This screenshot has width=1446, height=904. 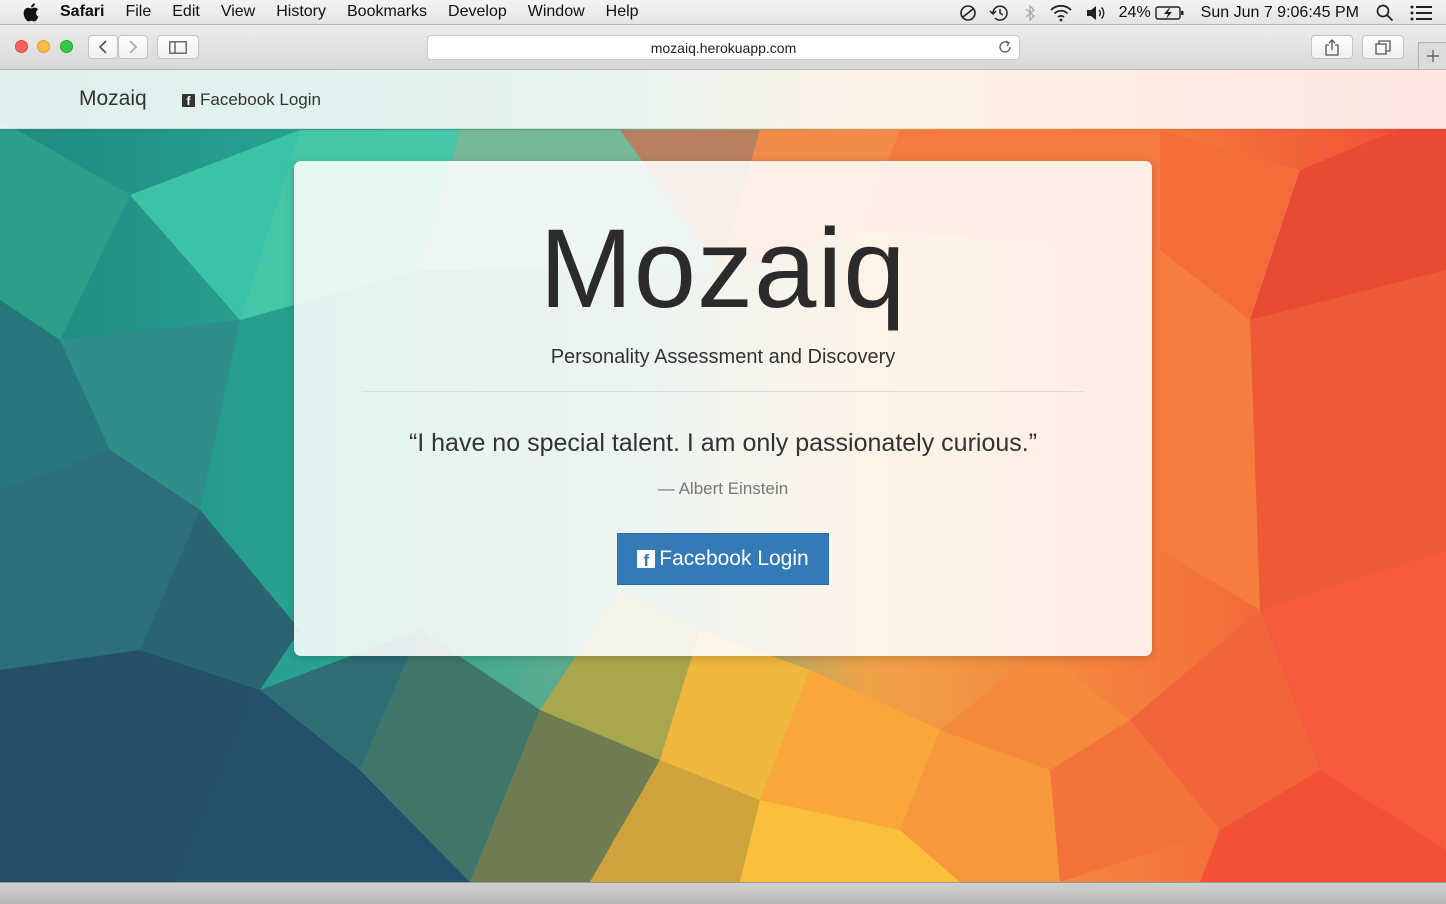 What do you see at coordinates (1169, 13) in the screenshot?
I see `battery-charging-icon` at bounding box center [1169, 13].